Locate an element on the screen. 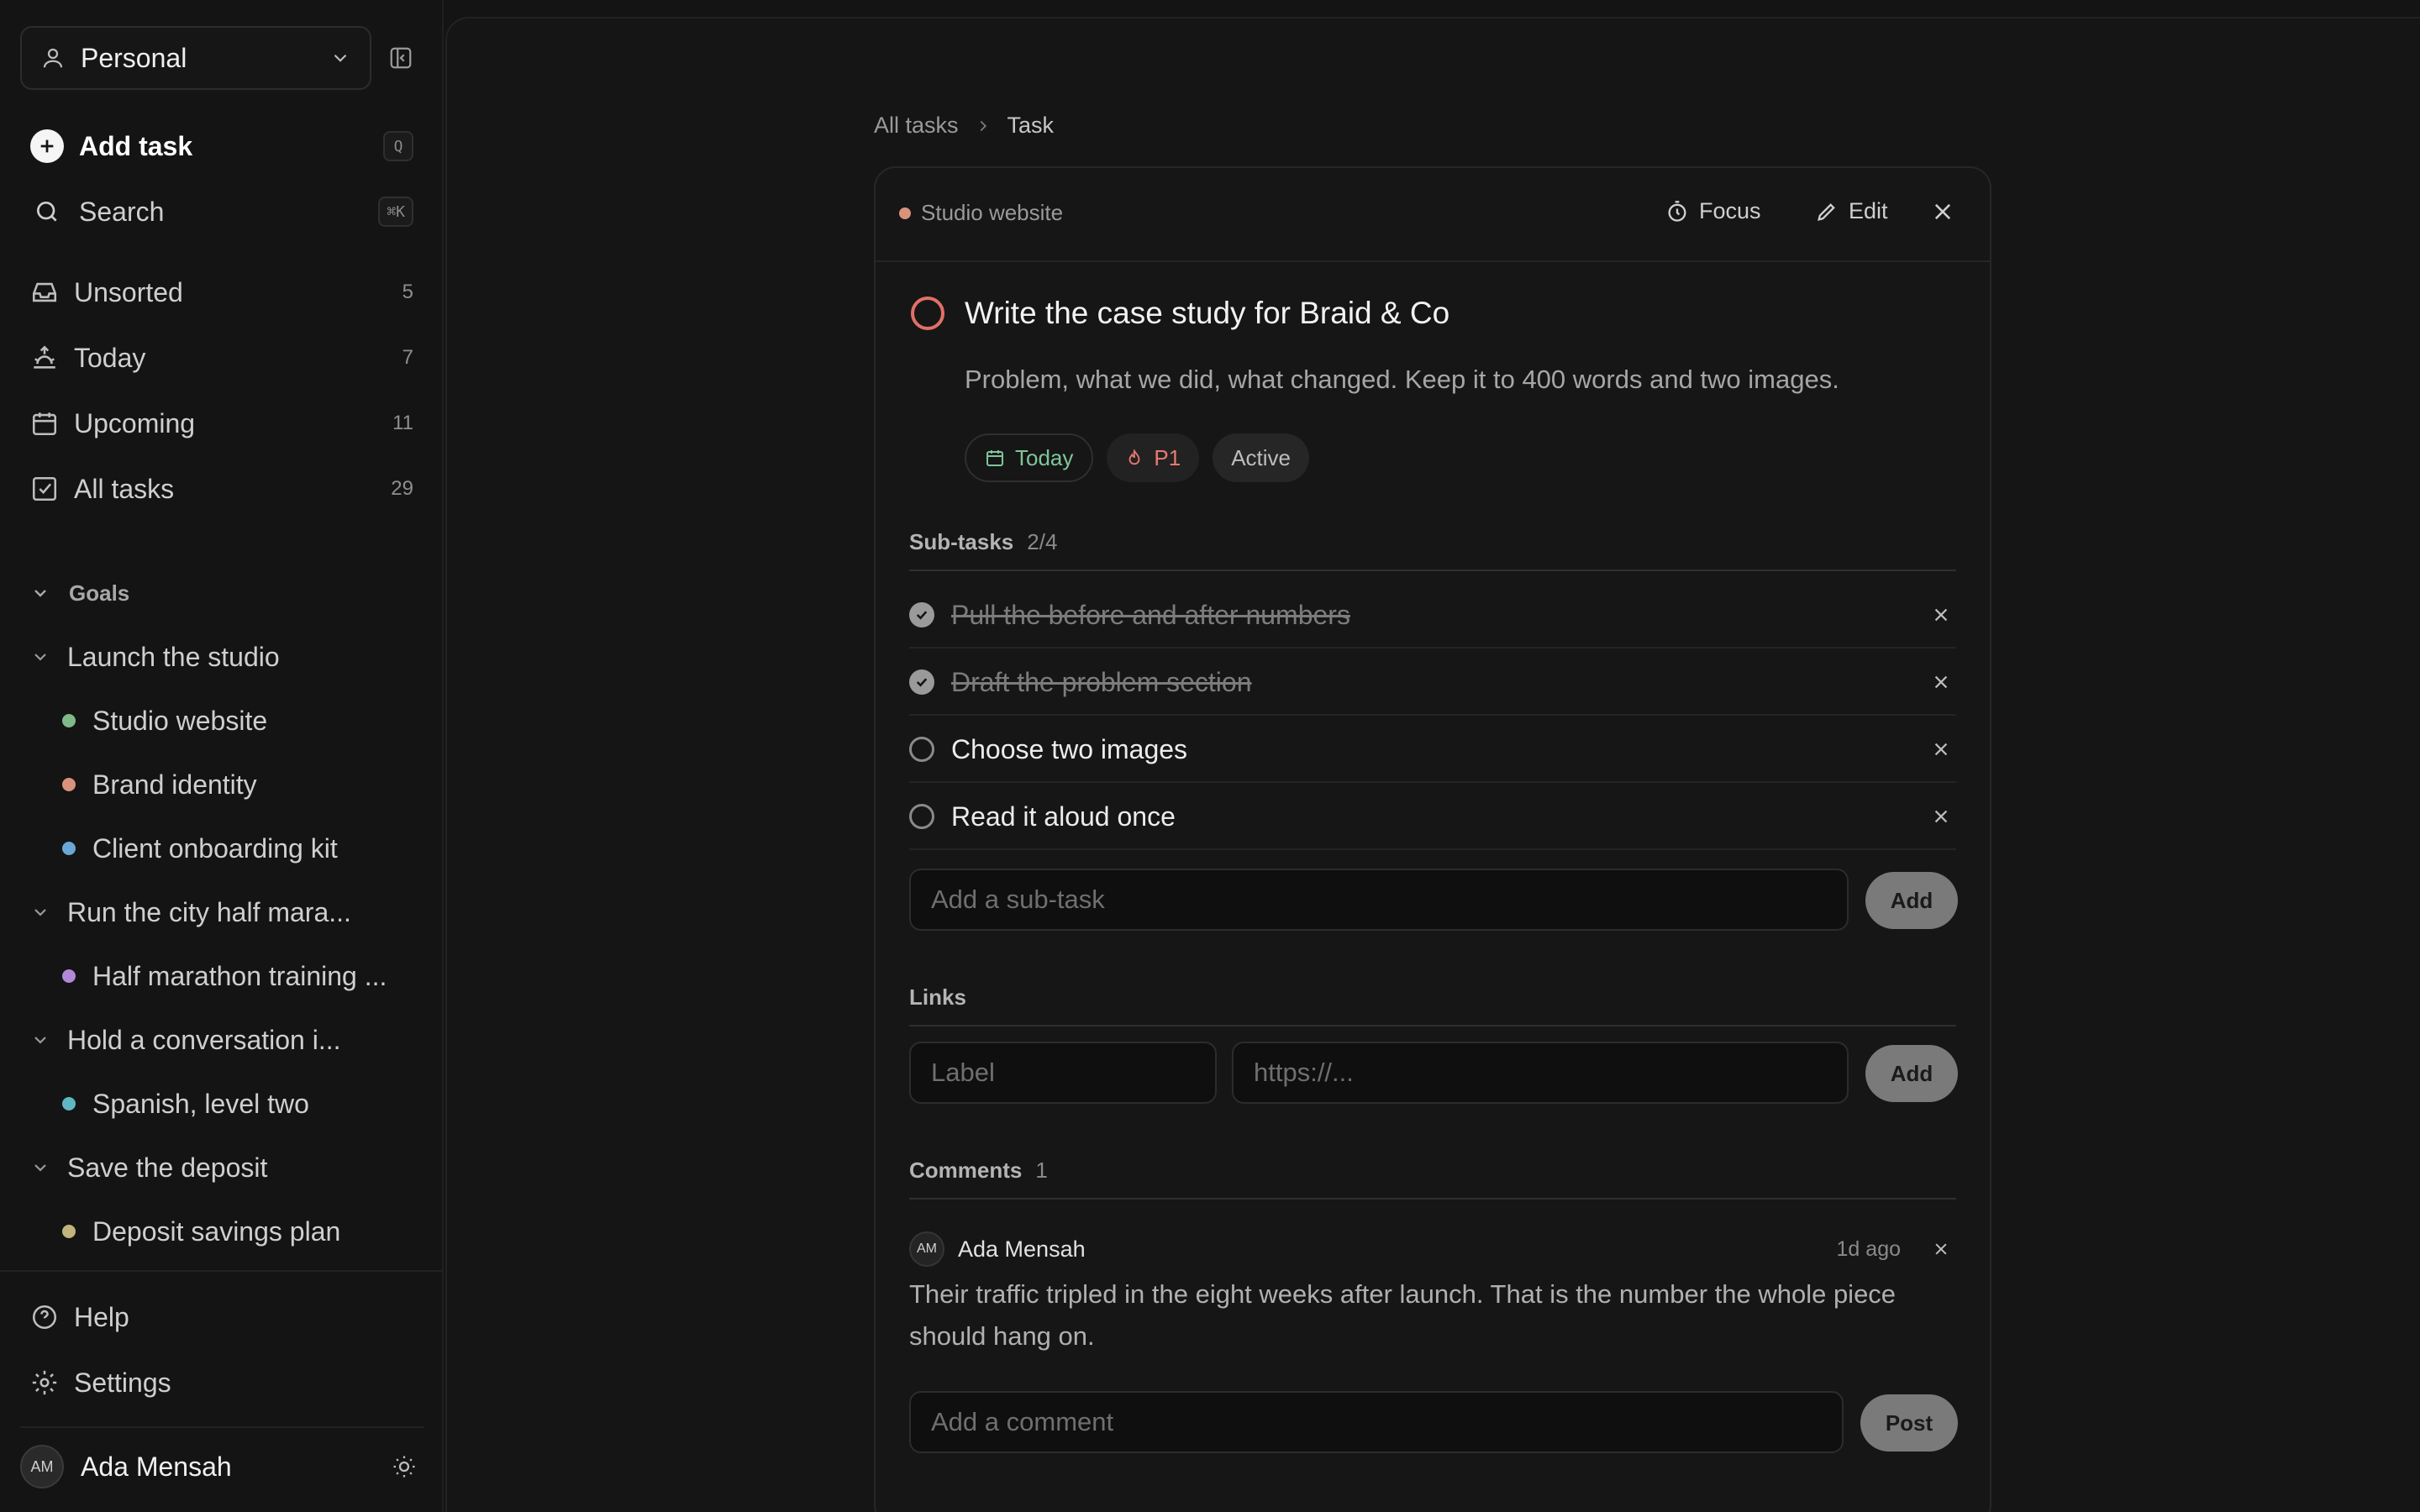 The height and width of the screenshot is (1512, 2420). project-item: Deposit savings plan is located at coordinates (239, 1231).